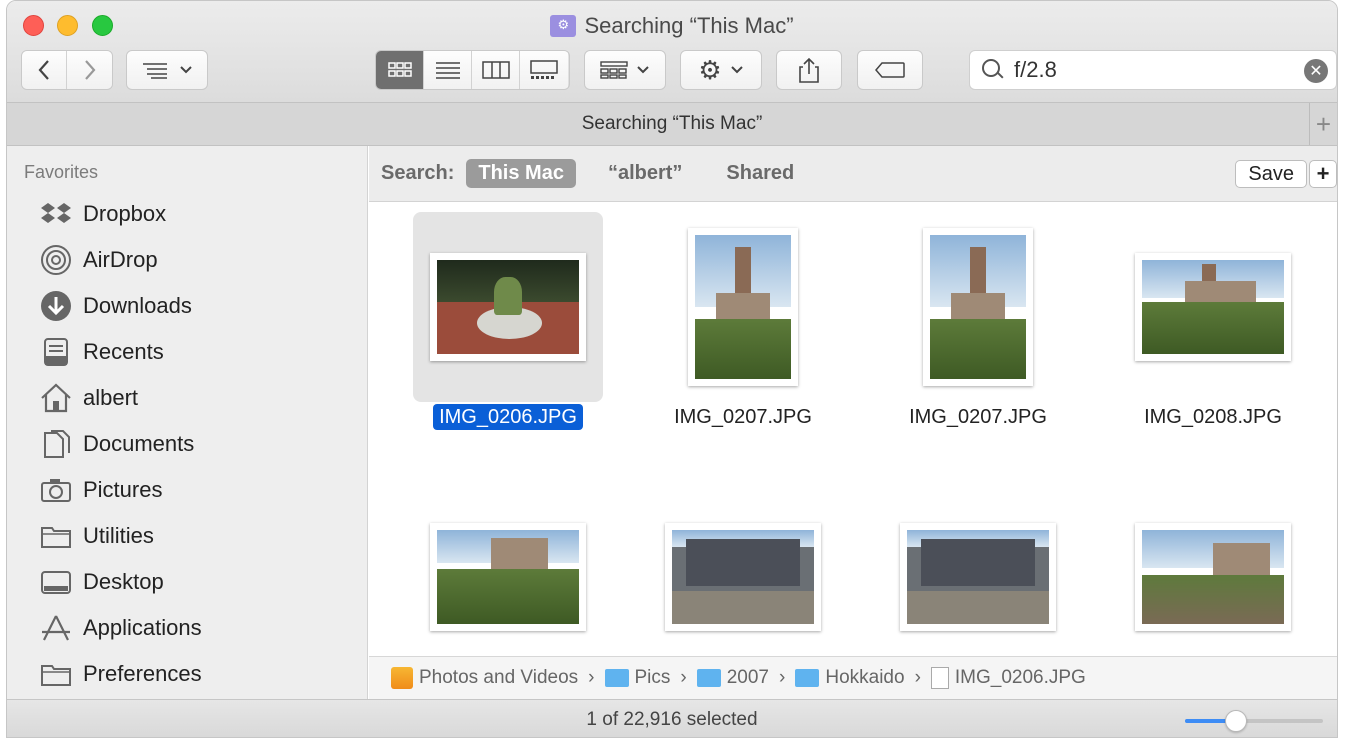  I want to click on path-item-pics: Pics, so click(637, 678).